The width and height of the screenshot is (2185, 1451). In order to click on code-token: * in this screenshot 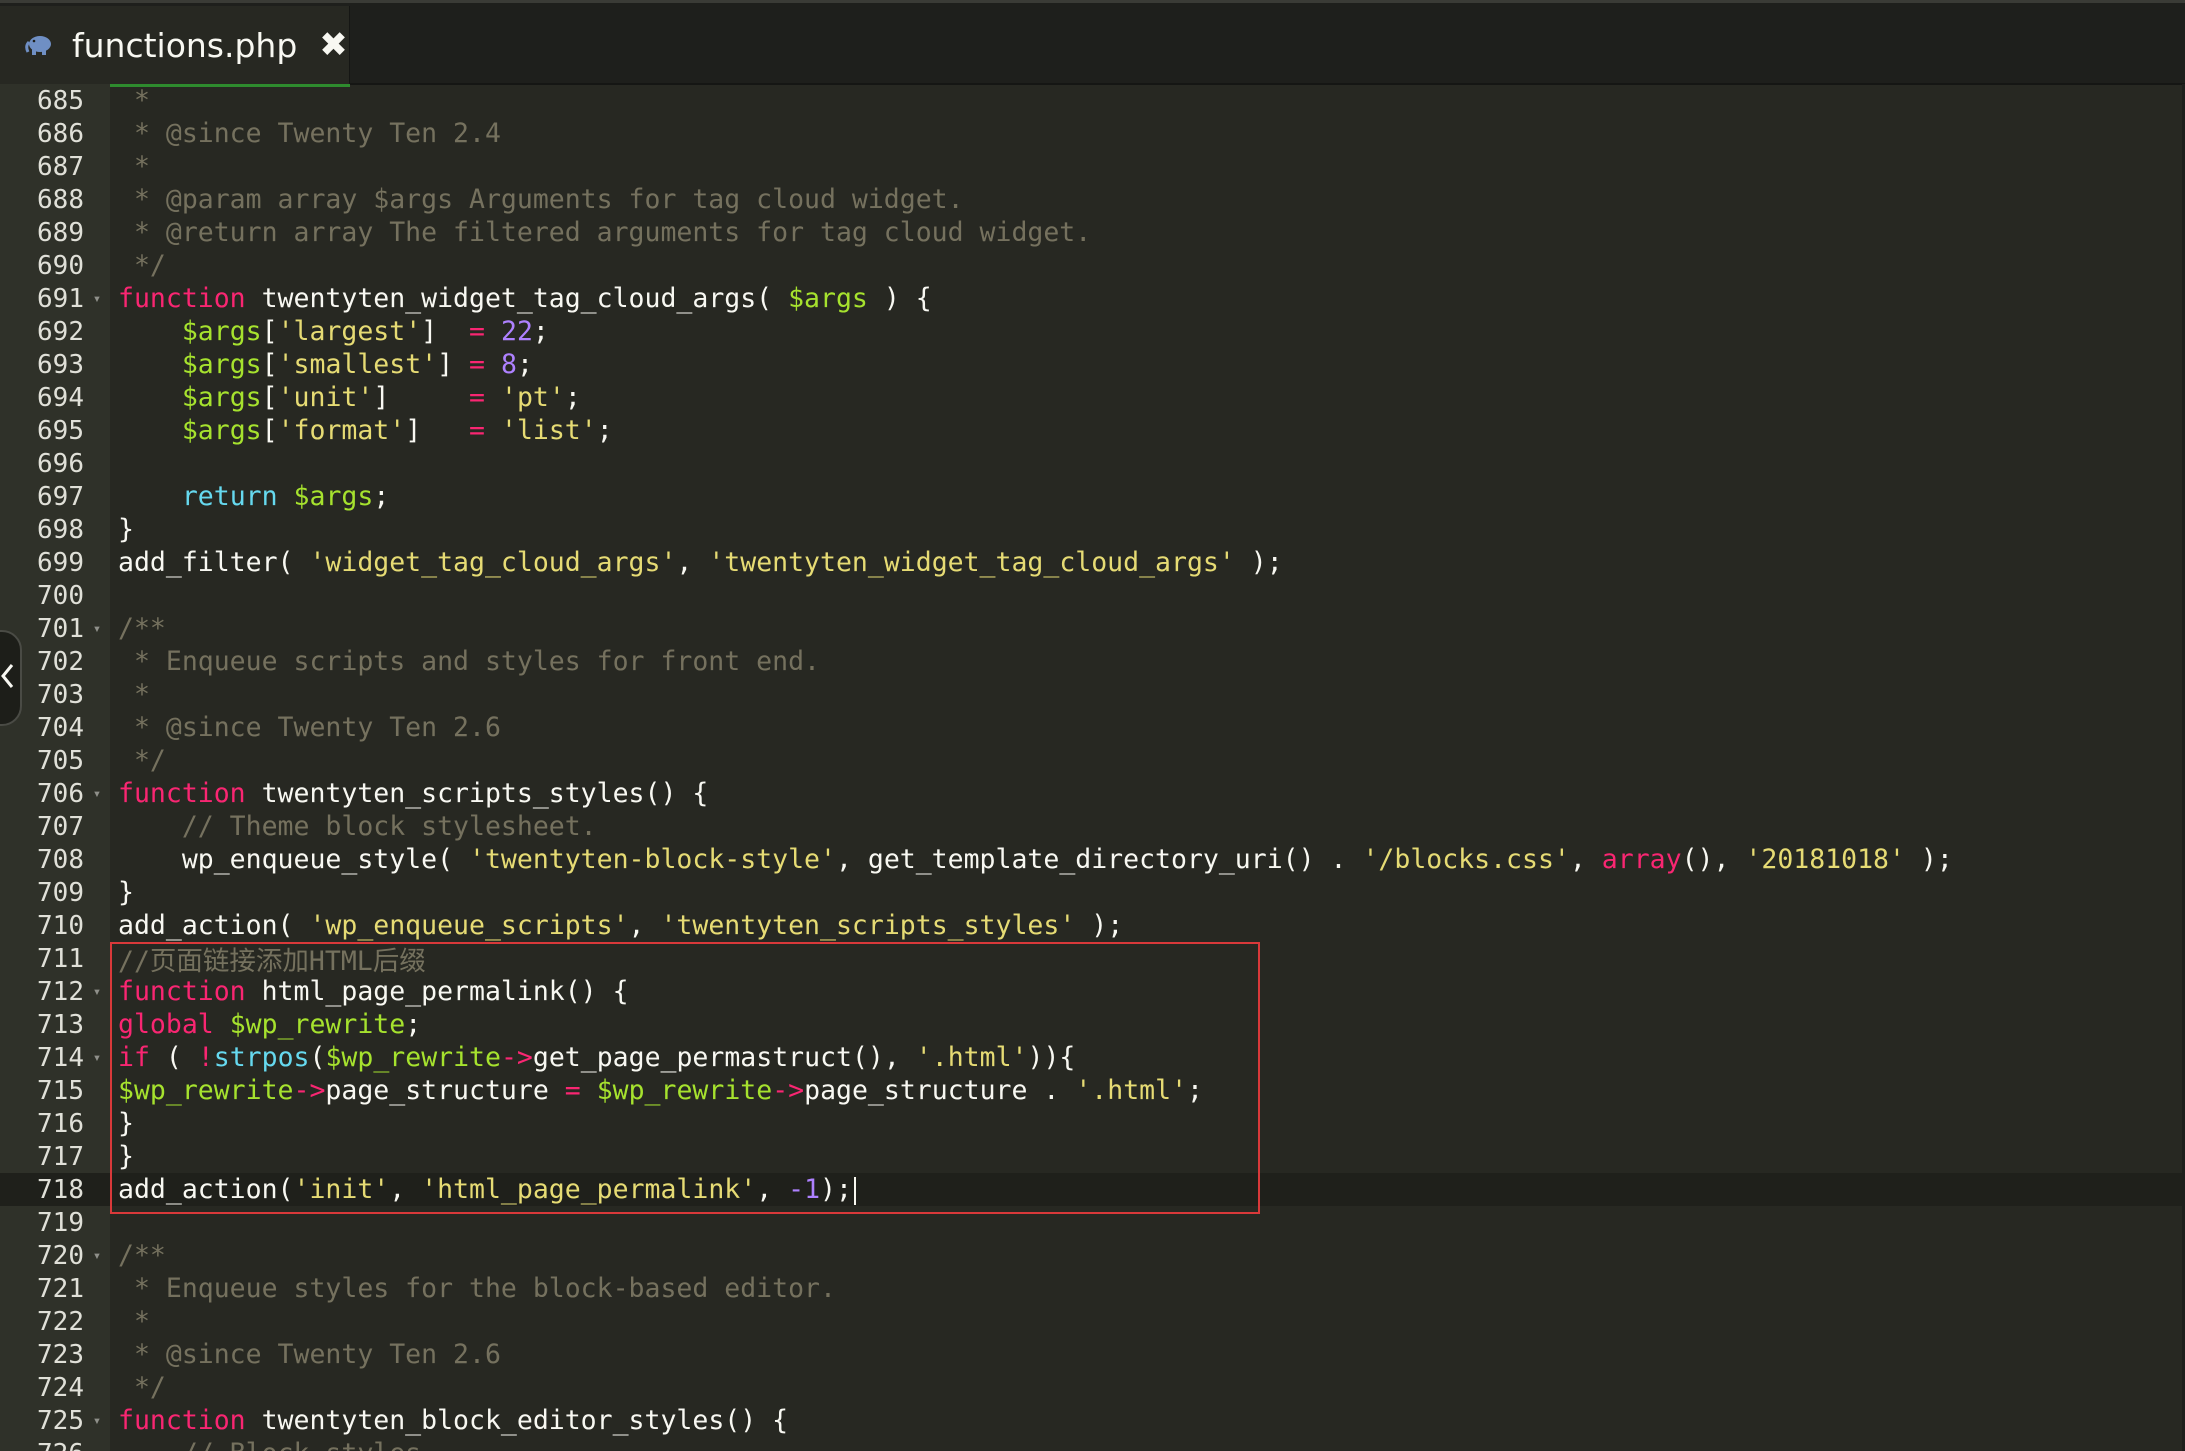, I will do `click(134, 166)`.